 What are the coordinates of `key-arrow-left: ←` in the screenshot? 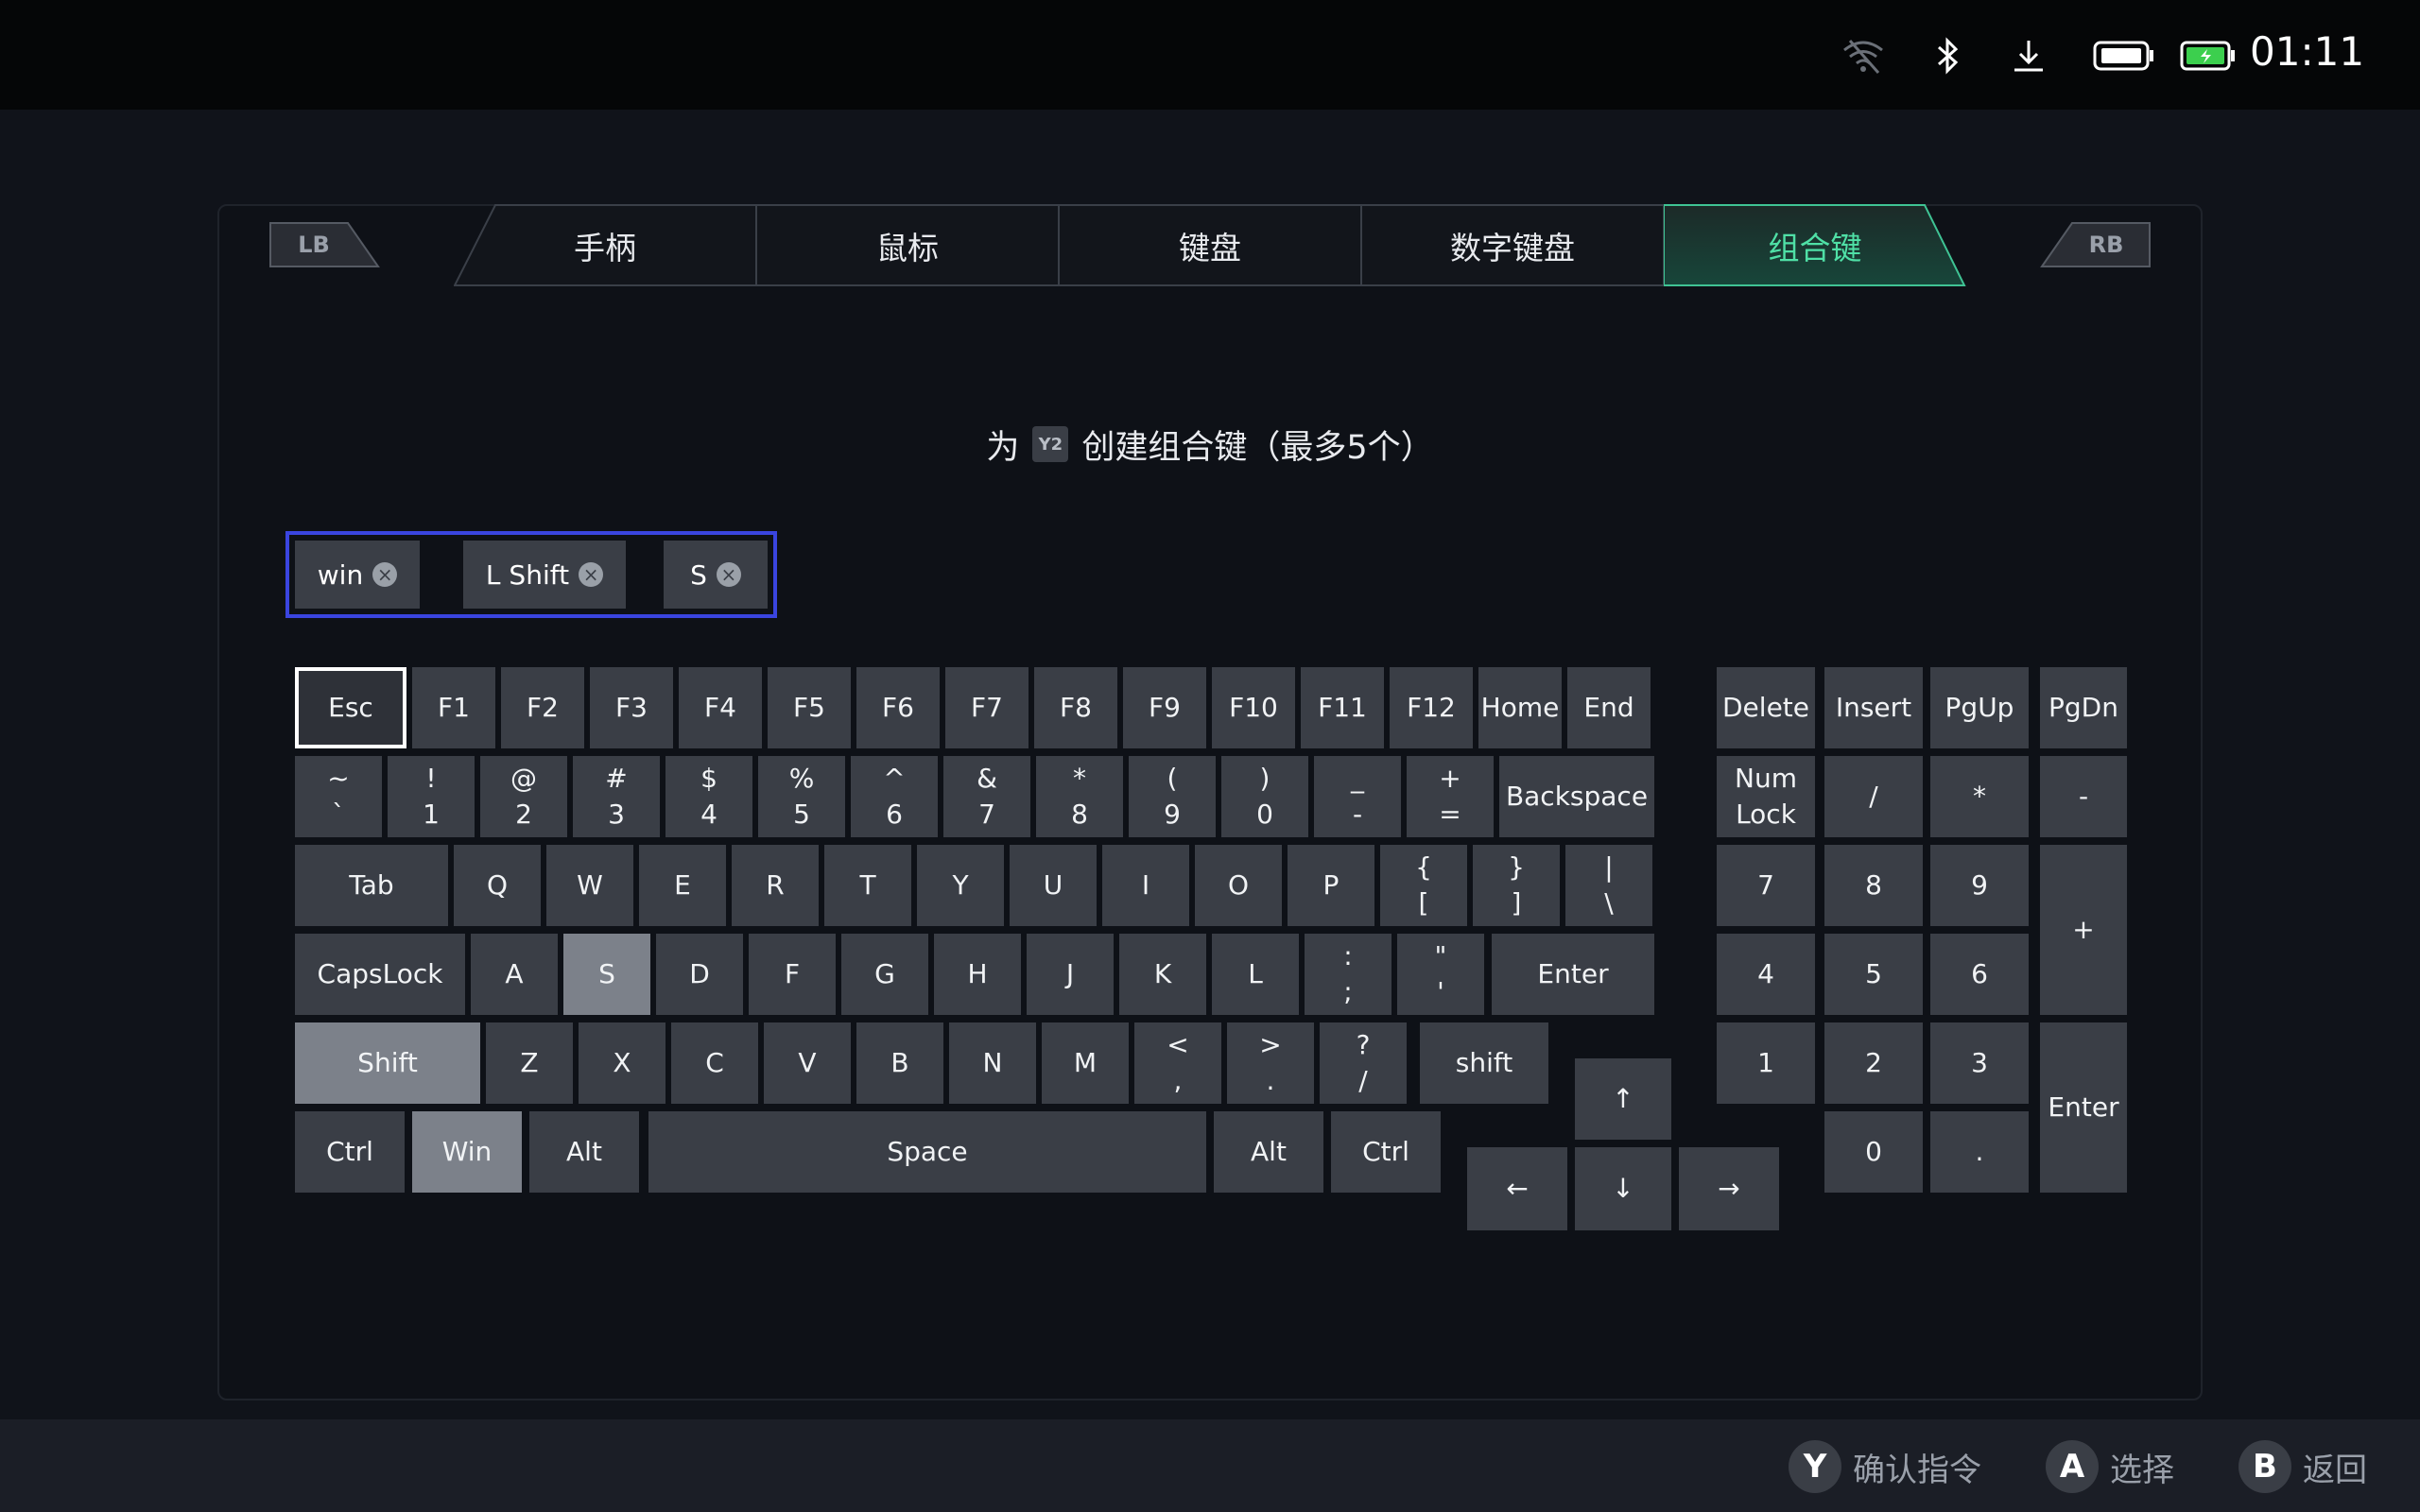 It's located at (1517, 1188).